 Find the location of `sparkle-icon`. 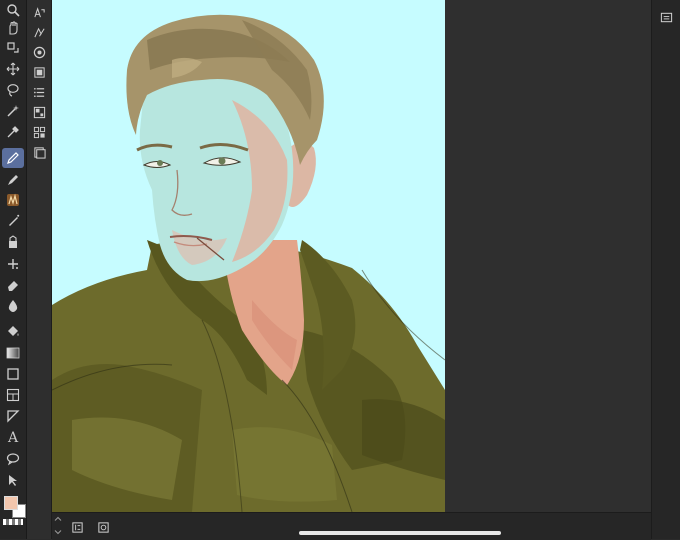

sparkle-icon is located at coordinates (13, 264).